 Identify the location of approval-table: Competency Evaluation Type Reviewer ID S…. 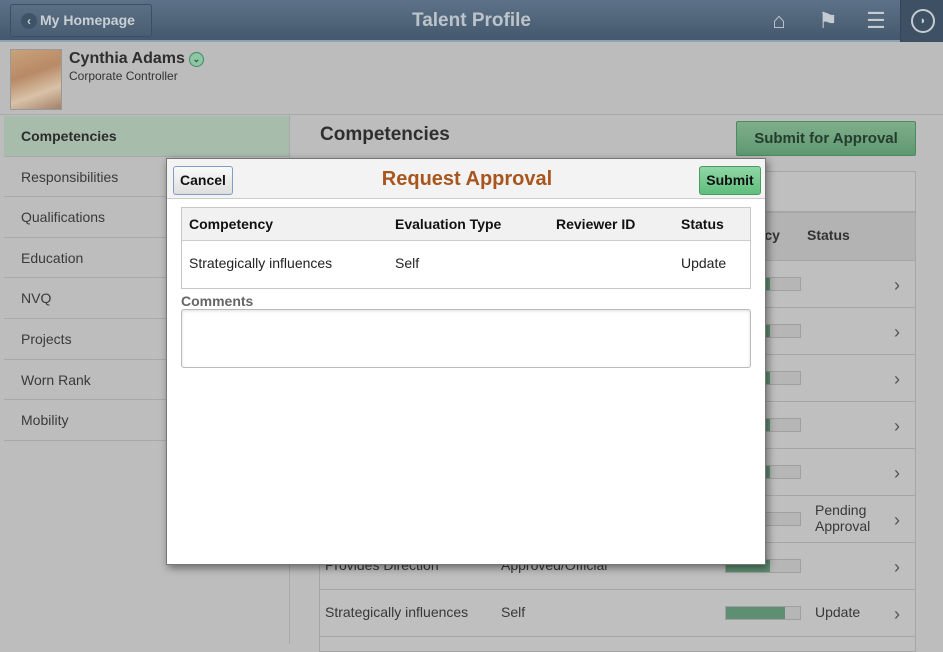
(466, 248).